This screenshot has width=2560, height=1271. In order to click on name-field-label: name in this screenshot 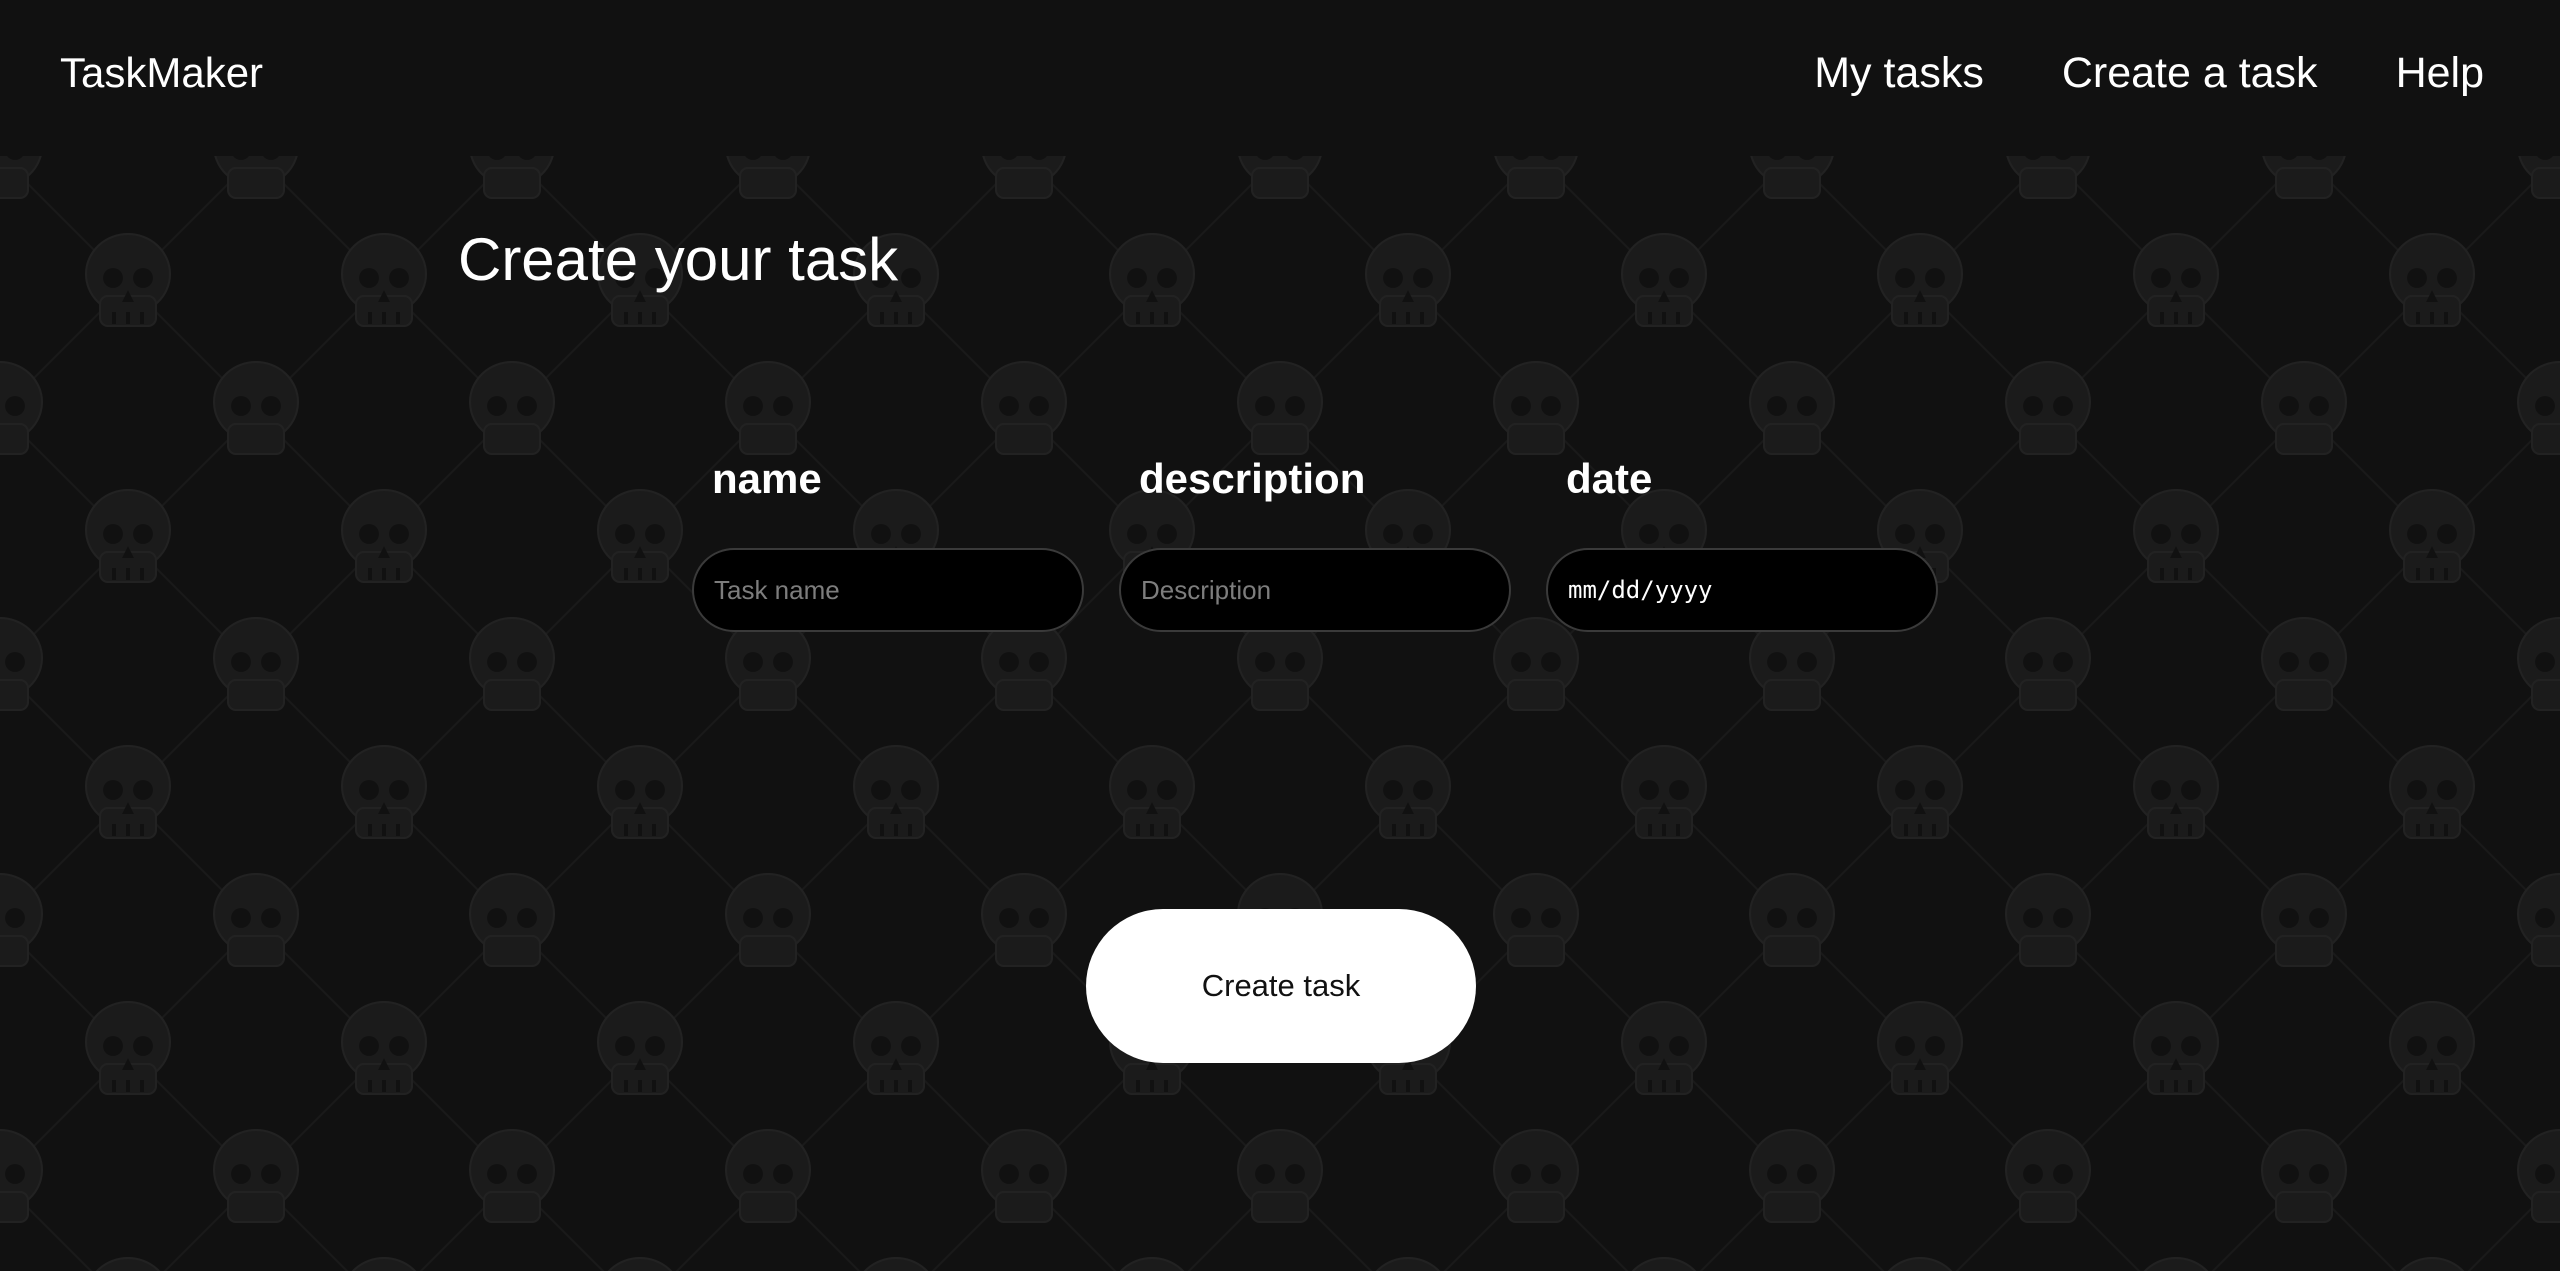, I will do `click(767, 478)`.